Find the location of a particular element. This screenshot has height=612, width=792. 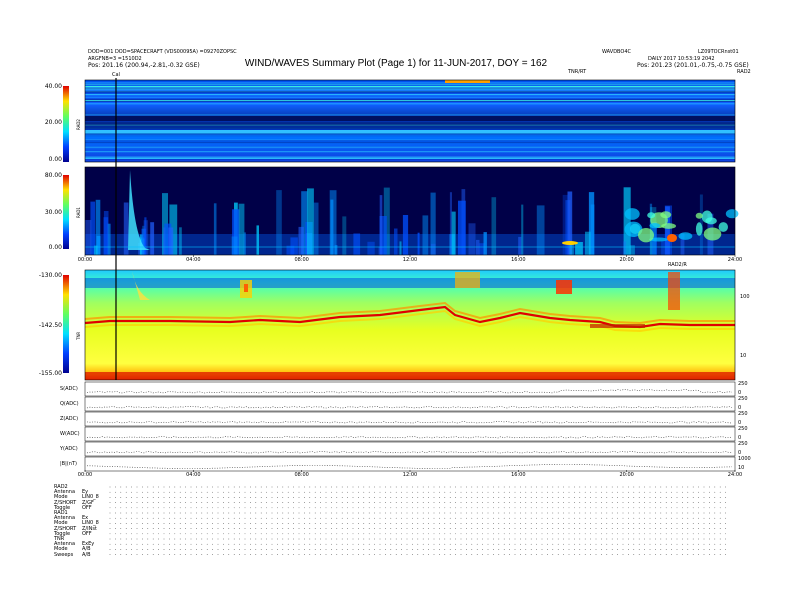

rad1-colorbar is located at coordinates (66, 212).